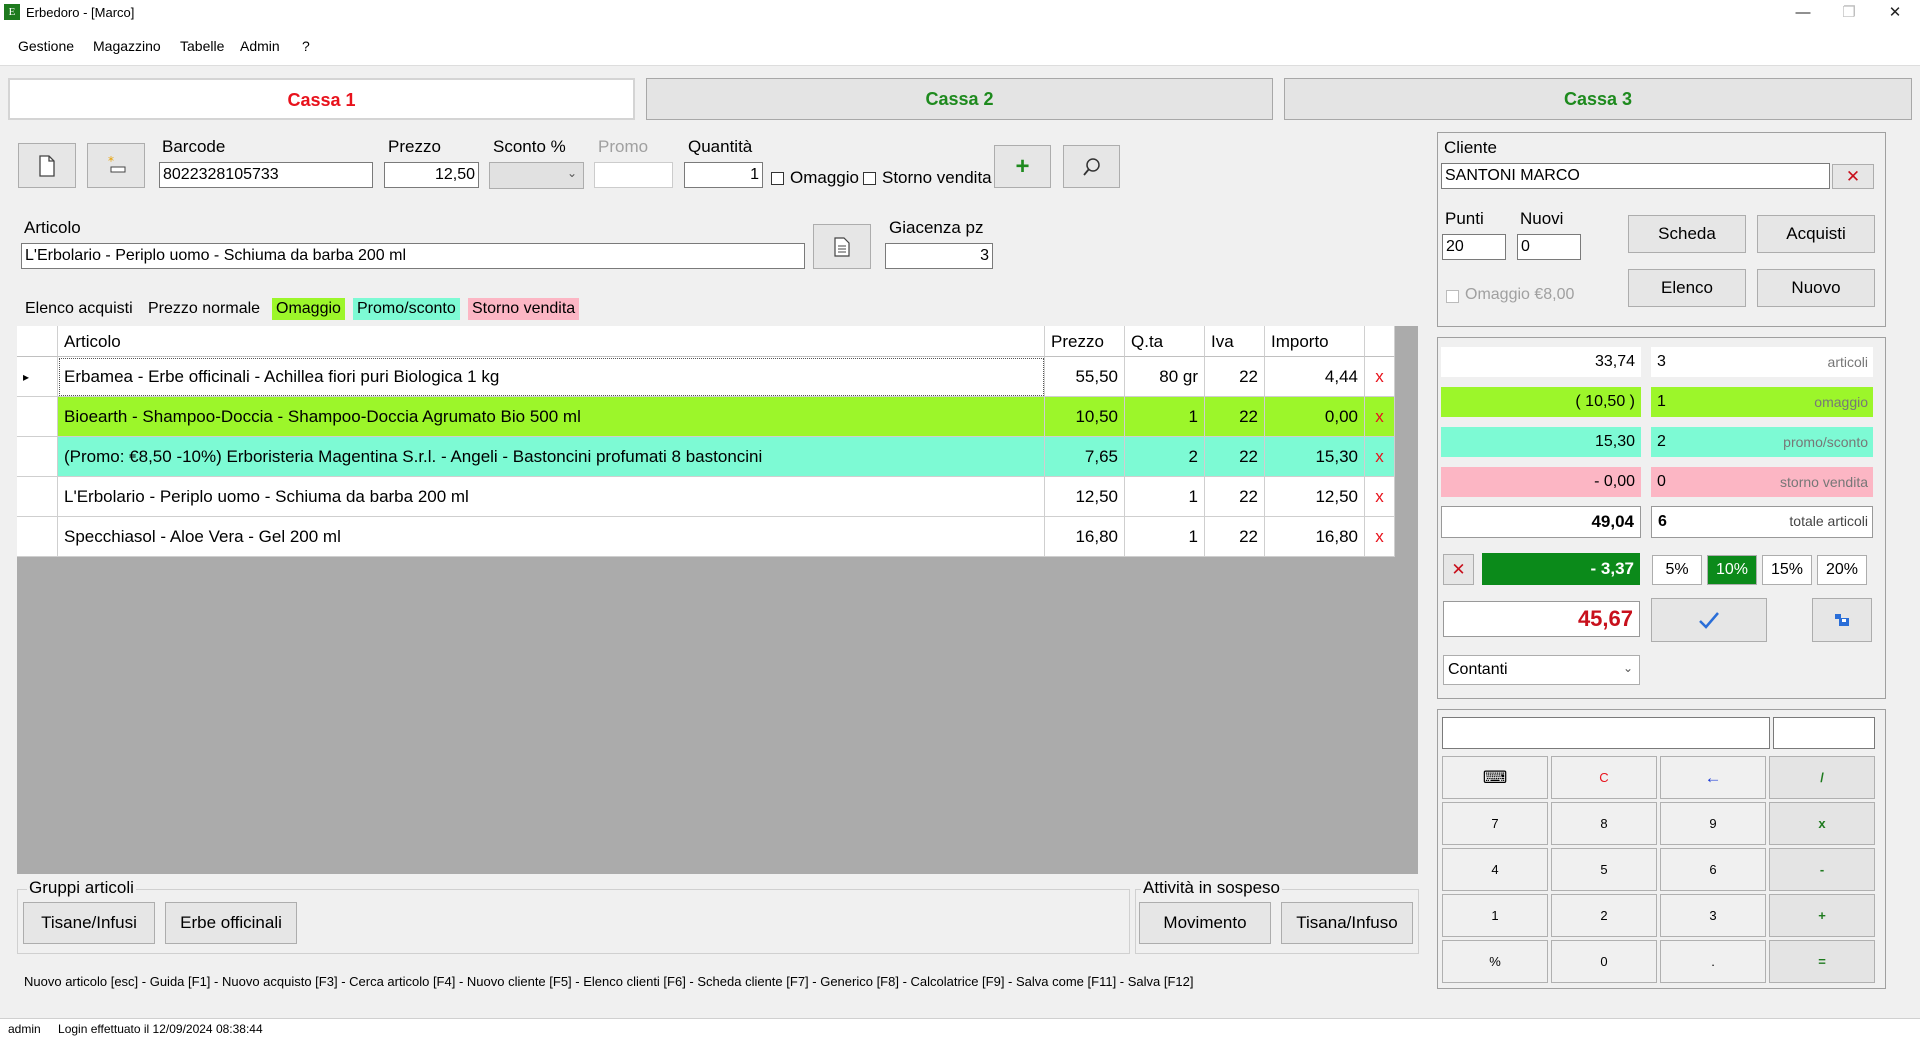 The height and width of the screenshot is (1040, 1920). What do you see at coordinates (431, 175) in the screenshot?
I see `prezzo-input: 12,50` at bounding box center [431, 175].